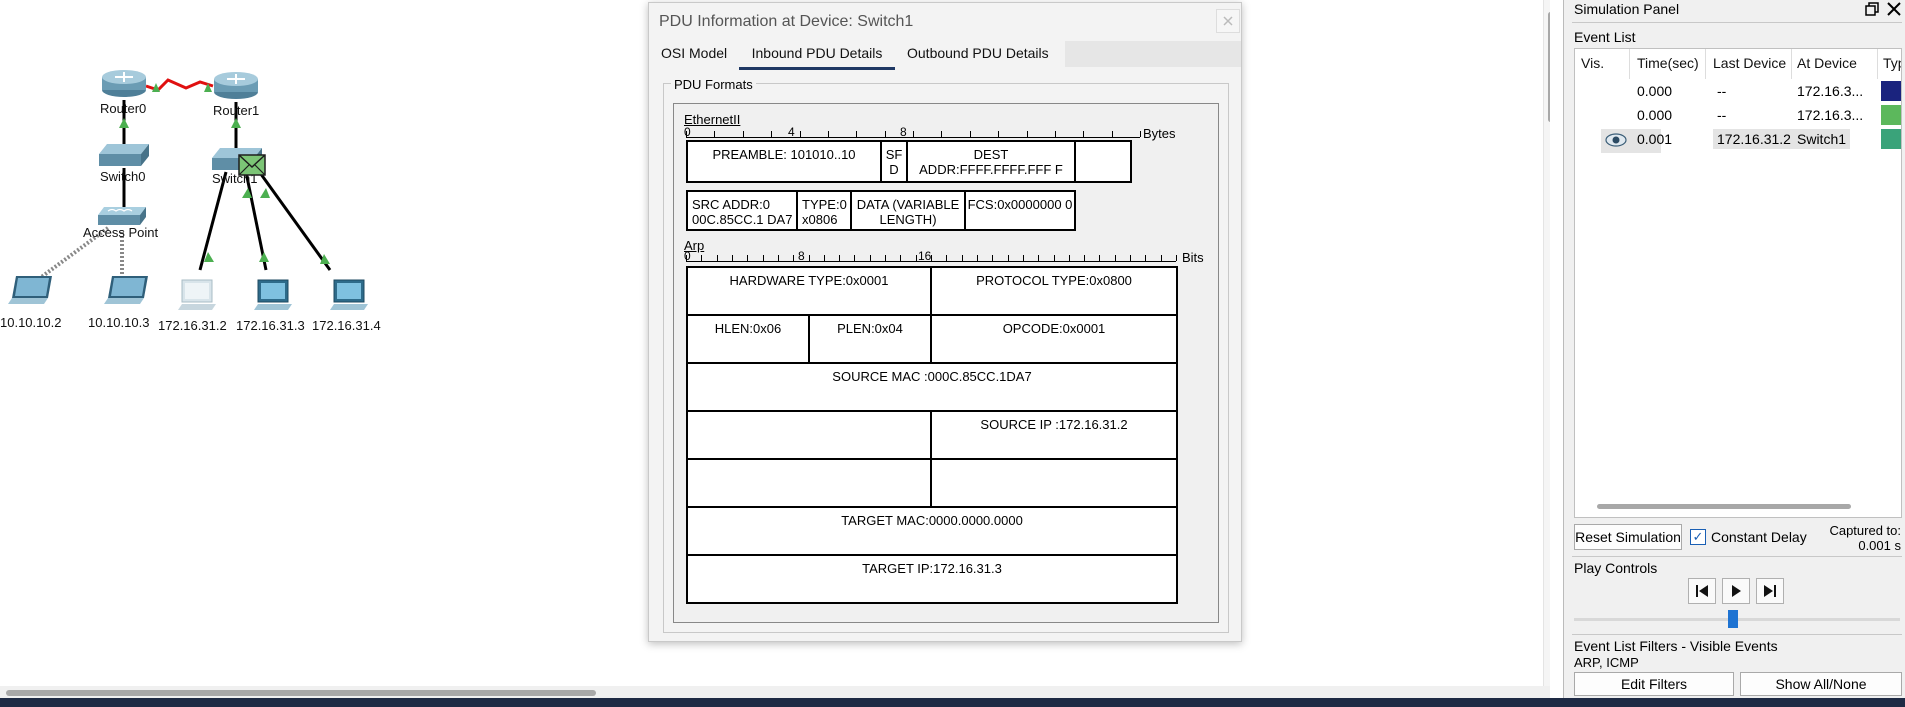 The height and width of the screenshot is (707, 1905). Describe the element at coordinates (1791, 64) in the screenshot. I see `column-separator` at that location.